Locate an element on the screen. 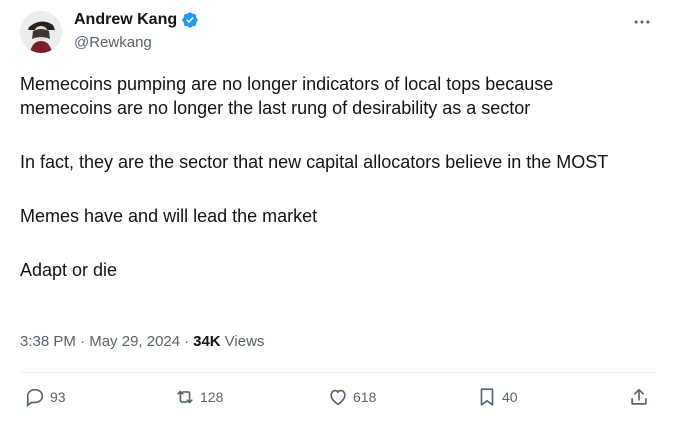  share-icon is located at coordinates (639, 396).